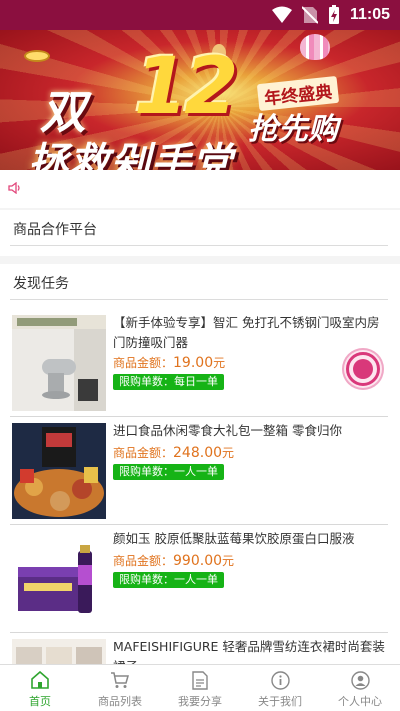 The image size is (400, 711). What do you see at coordinates (193, 363) in the screenshot?
I see `price-value: 19.00` at bounding box center [193, 363].